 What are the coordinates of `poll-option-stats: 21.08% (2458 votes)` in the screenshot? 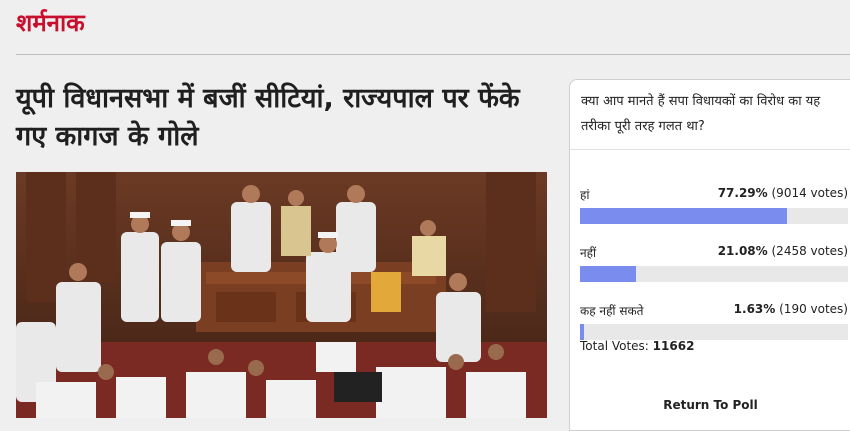 It's located at (783, 251).